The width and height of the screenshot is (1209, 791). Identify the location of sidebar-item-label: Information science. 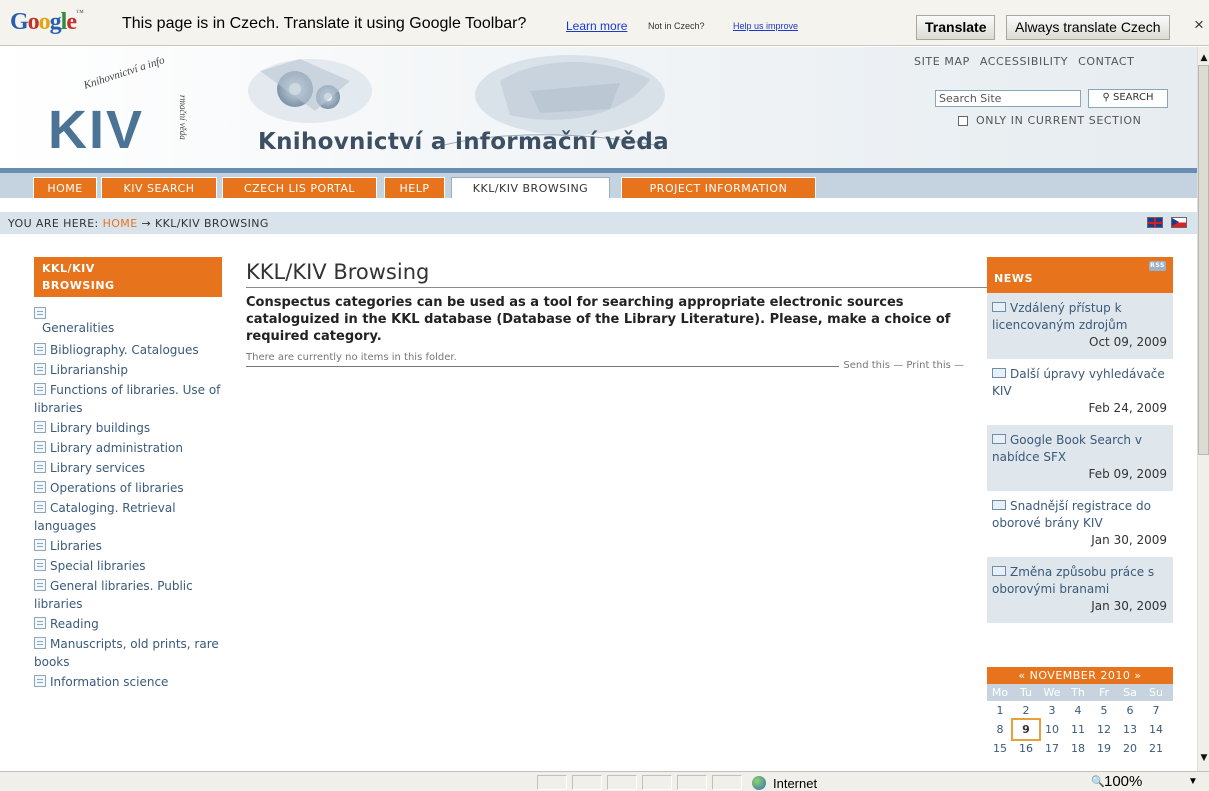
(109, 682).